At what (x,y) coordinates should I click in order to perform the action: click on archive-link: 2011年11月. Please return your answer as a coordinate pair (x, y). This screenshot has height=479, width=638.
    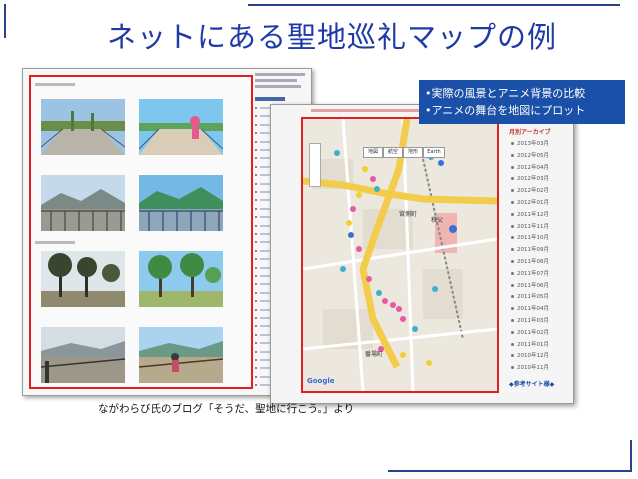
    Looking at the image, I should click on (530, 226).